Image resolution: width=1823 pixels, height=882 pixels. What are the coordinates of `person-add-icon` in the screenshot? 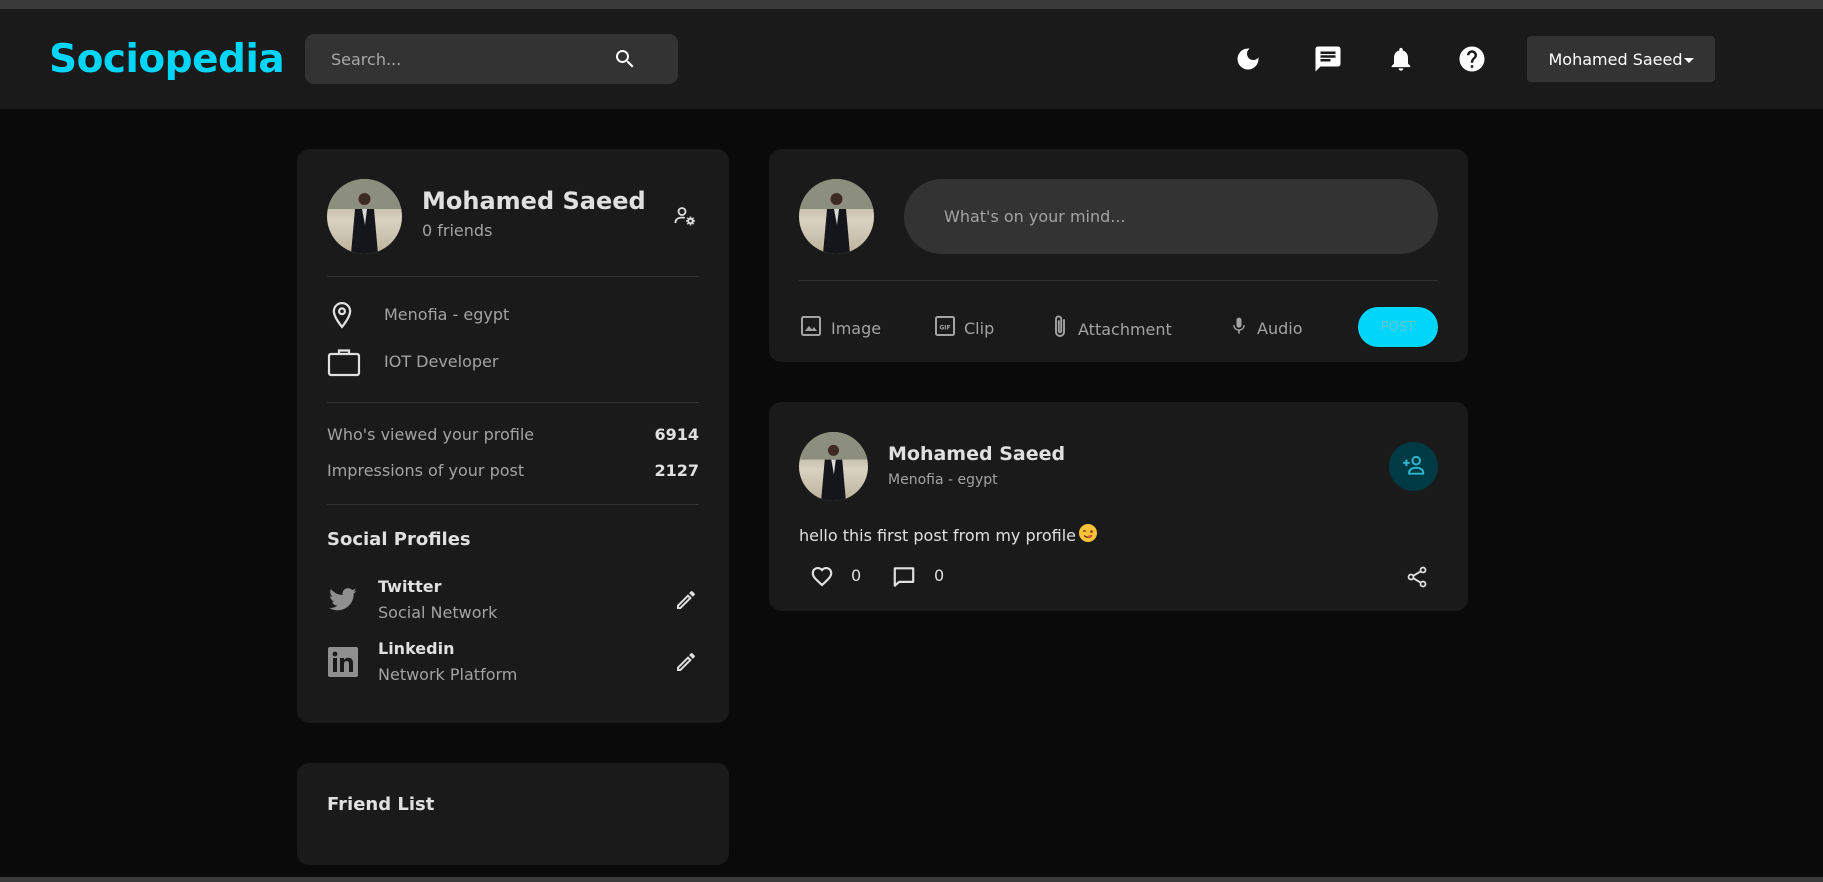 It's located at (1414, 467).